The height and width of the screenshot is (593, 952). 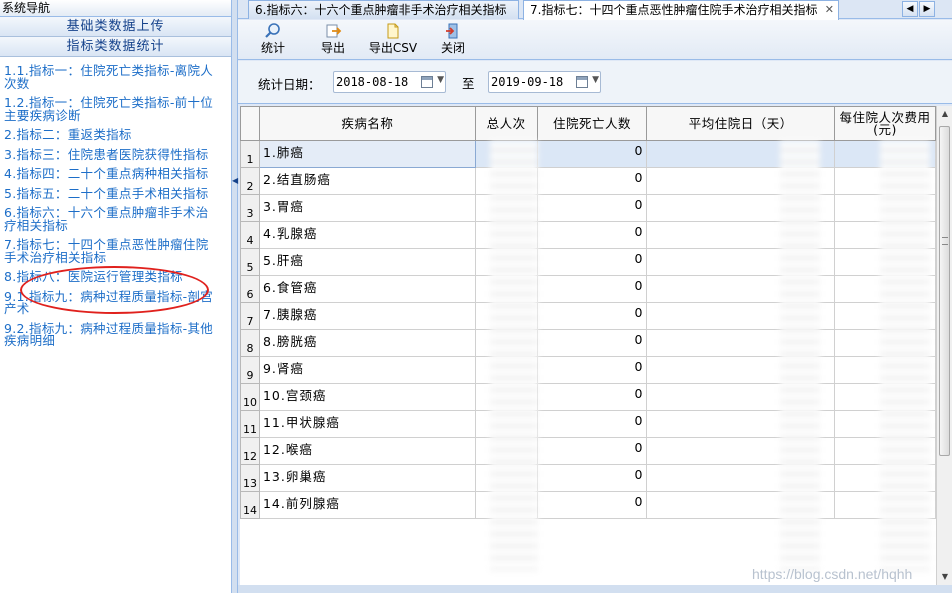 What do you see at coordinates (250, 154) in the screenshot?
I see `row-number: 1` at bounding box center [250, 154].